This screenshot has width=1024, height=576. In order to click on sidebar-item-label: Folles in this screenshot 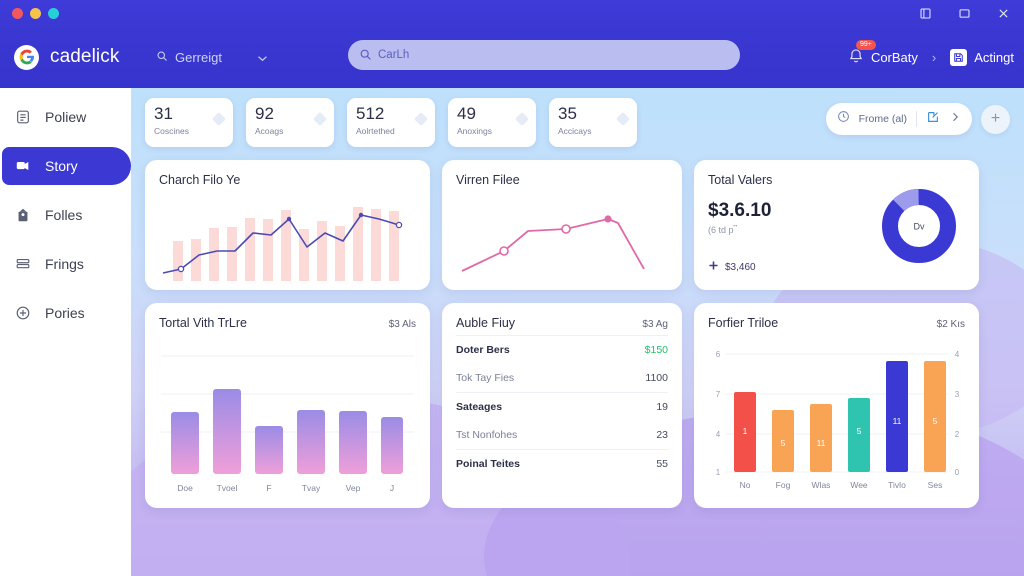, I will do `click(64, 215)`.